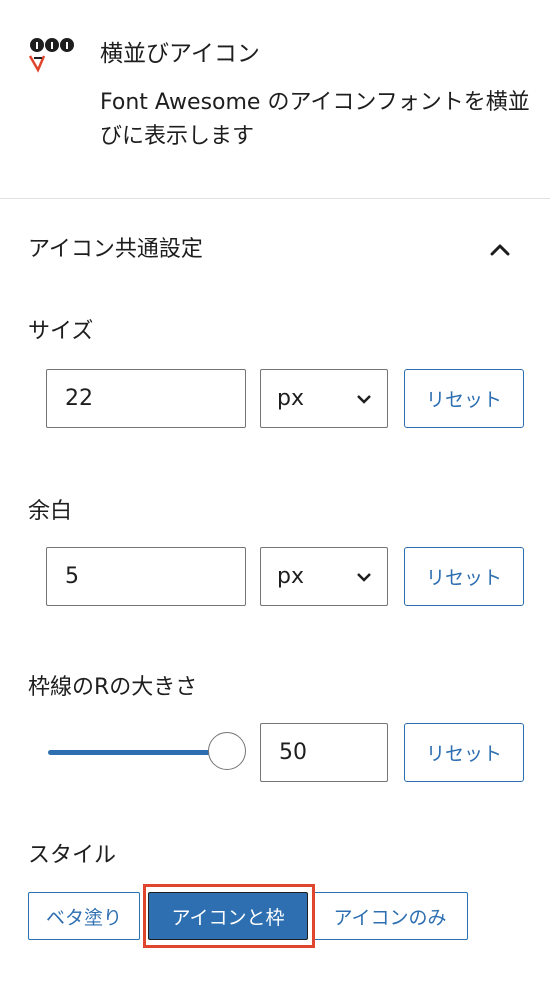 The image size is (550, 1004). I want to click on border-radius-slider-track, so click(138, 752).